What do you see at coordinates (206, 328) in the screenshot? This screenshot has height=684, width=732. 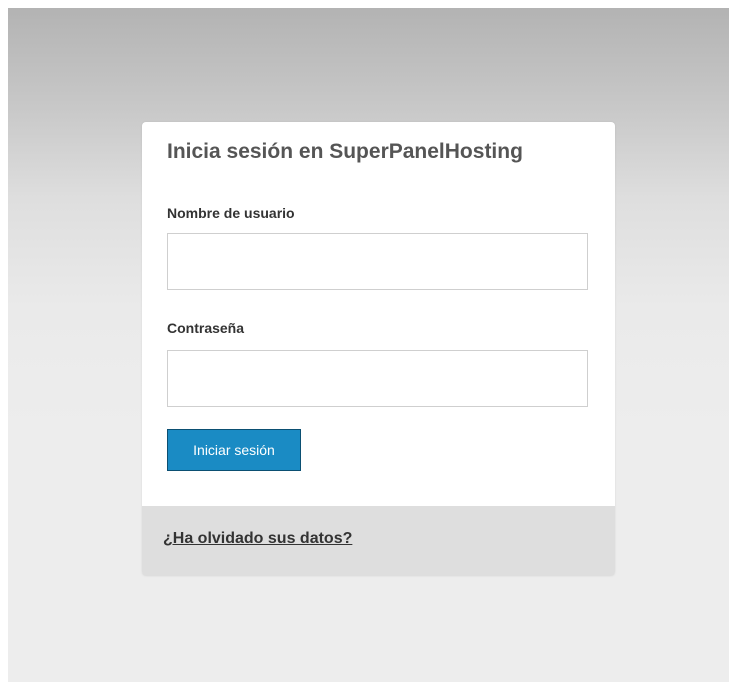 I see `password-label: Contraseña` at bounding box center [206, 328].